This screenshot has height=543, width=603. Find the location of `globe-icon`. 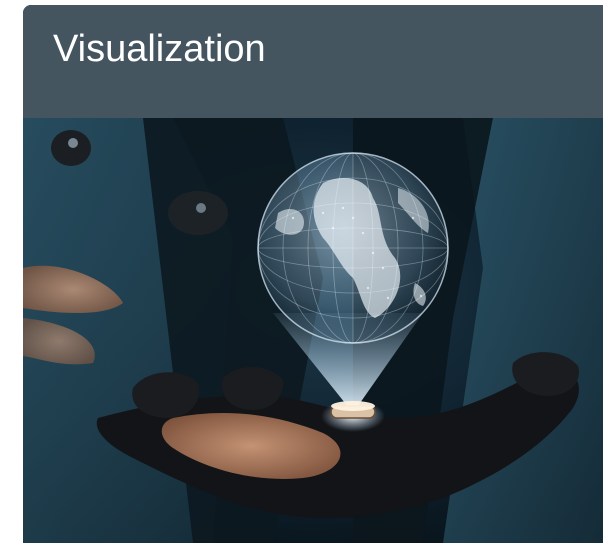

globe-icon is located at coordinates (353, 248).